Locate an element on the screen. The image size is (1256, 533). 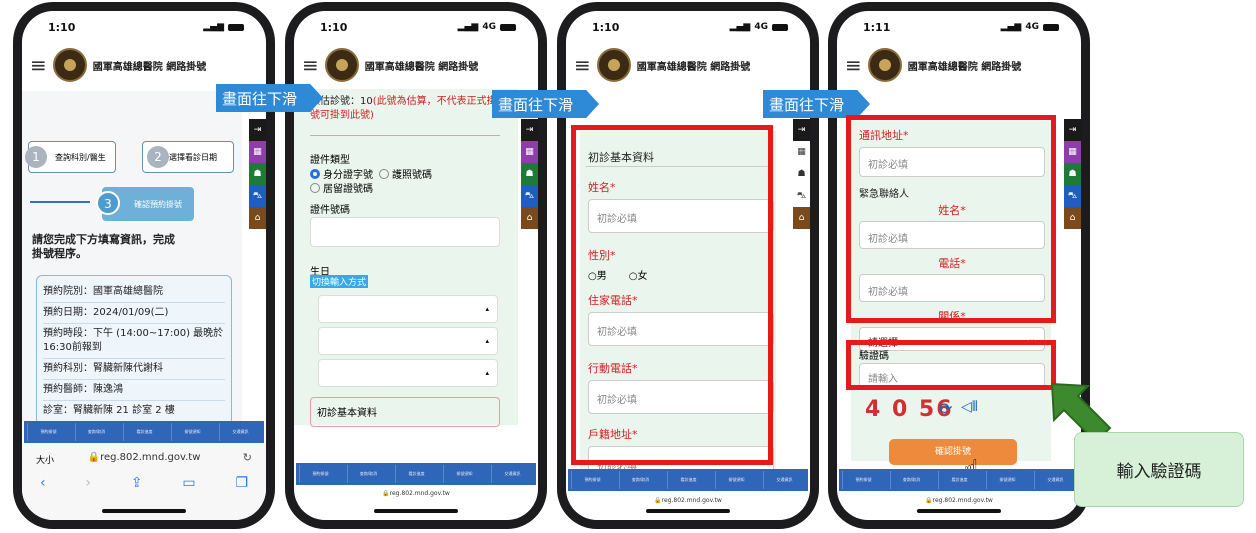
callout-enter-captcha: 輸入驗證碼 is located at coordinates (1159, 469).